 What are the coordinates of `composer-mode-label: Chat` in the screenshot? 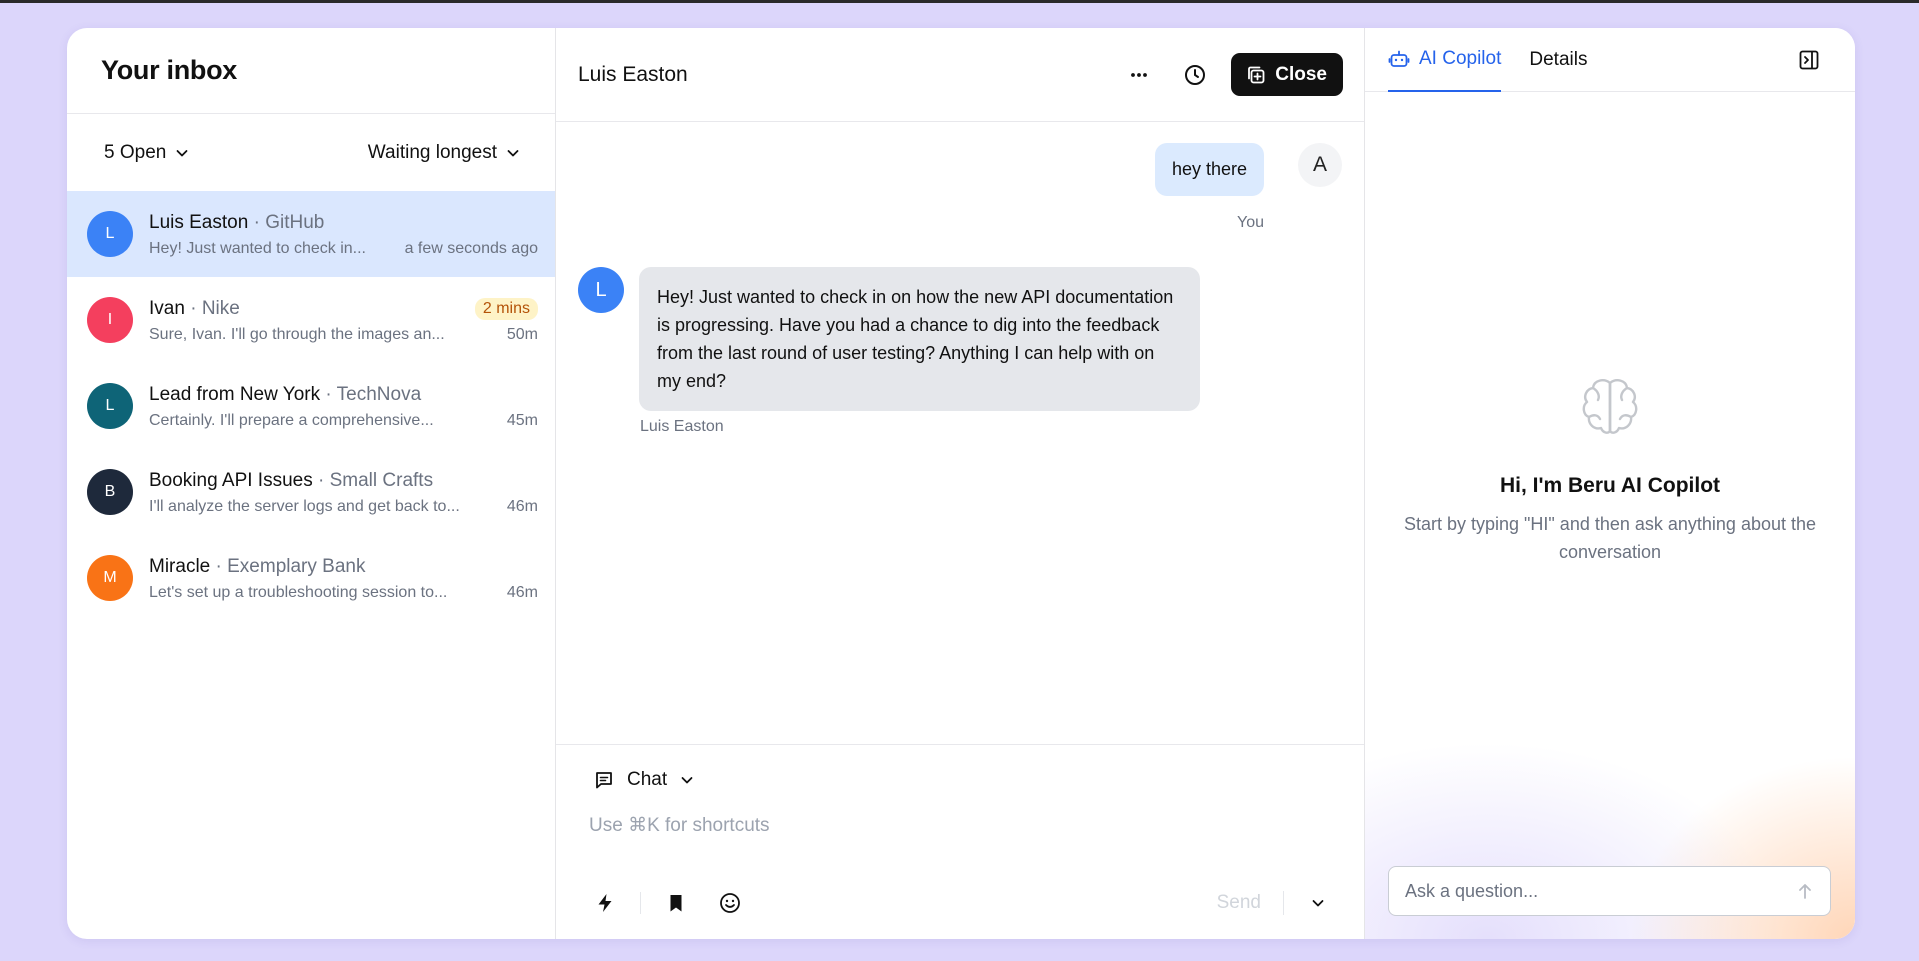 It's located at (647, 779).